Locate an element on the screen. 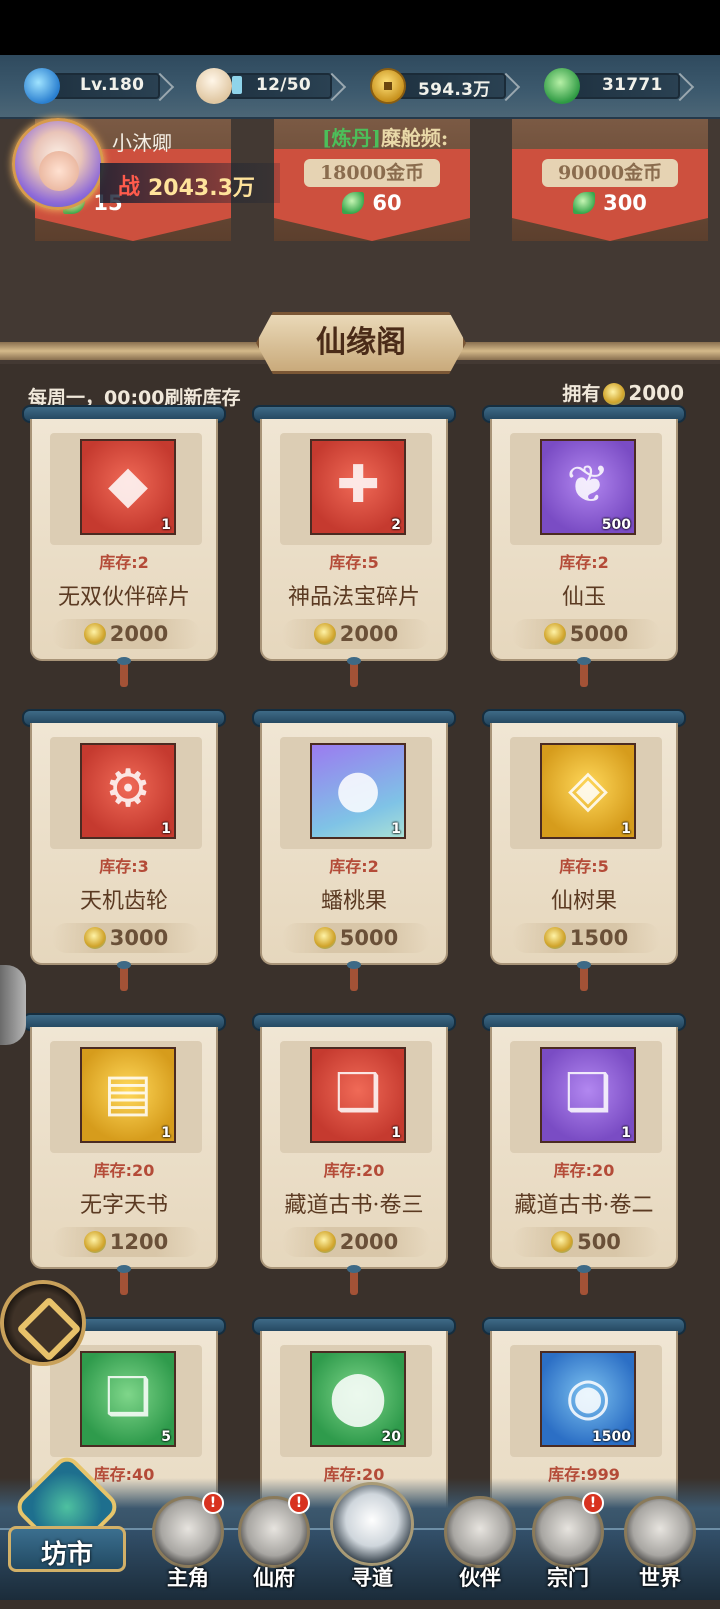 The height and width of the screenshot is (1609, 720). shop-item-card: ❑ 1 库存:20 藏道古书·卷三 2000 is located at coordinates (354, 1159).